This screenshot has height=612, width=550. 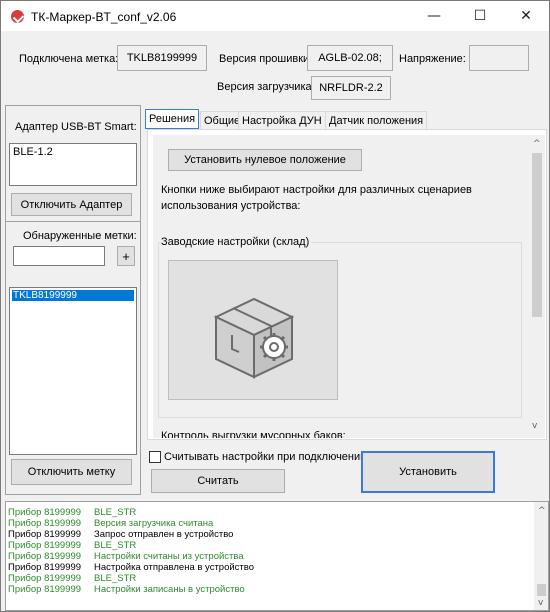 What do you see at coordinates (434, 16) in the screenshot?
I see `minimize-button: —` at bounding box center [434, 16].